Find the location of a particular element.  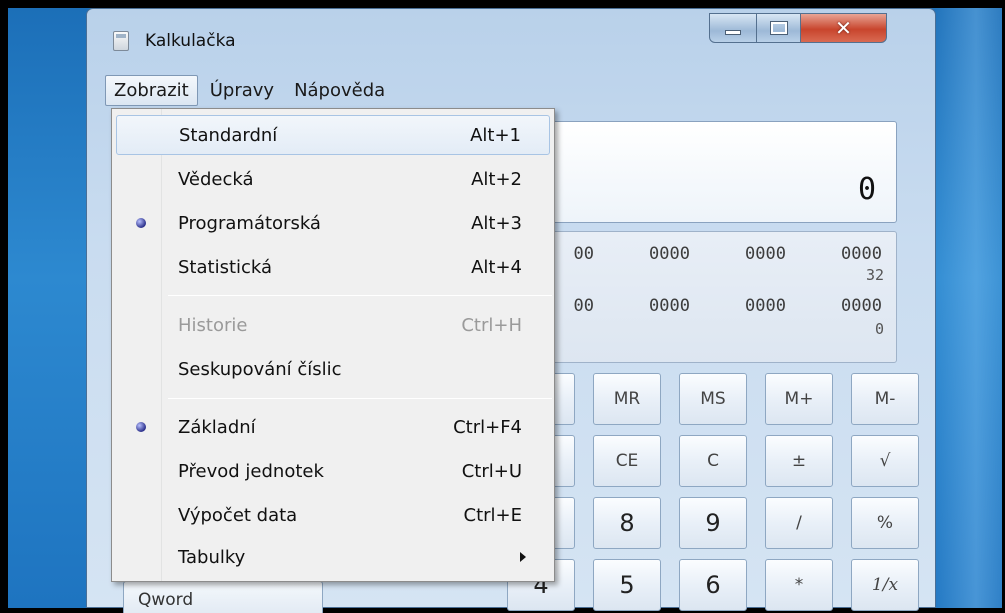

menu-item-date-calculation: Výpočet data Ctrl+E is located at coordinates (333, 515).